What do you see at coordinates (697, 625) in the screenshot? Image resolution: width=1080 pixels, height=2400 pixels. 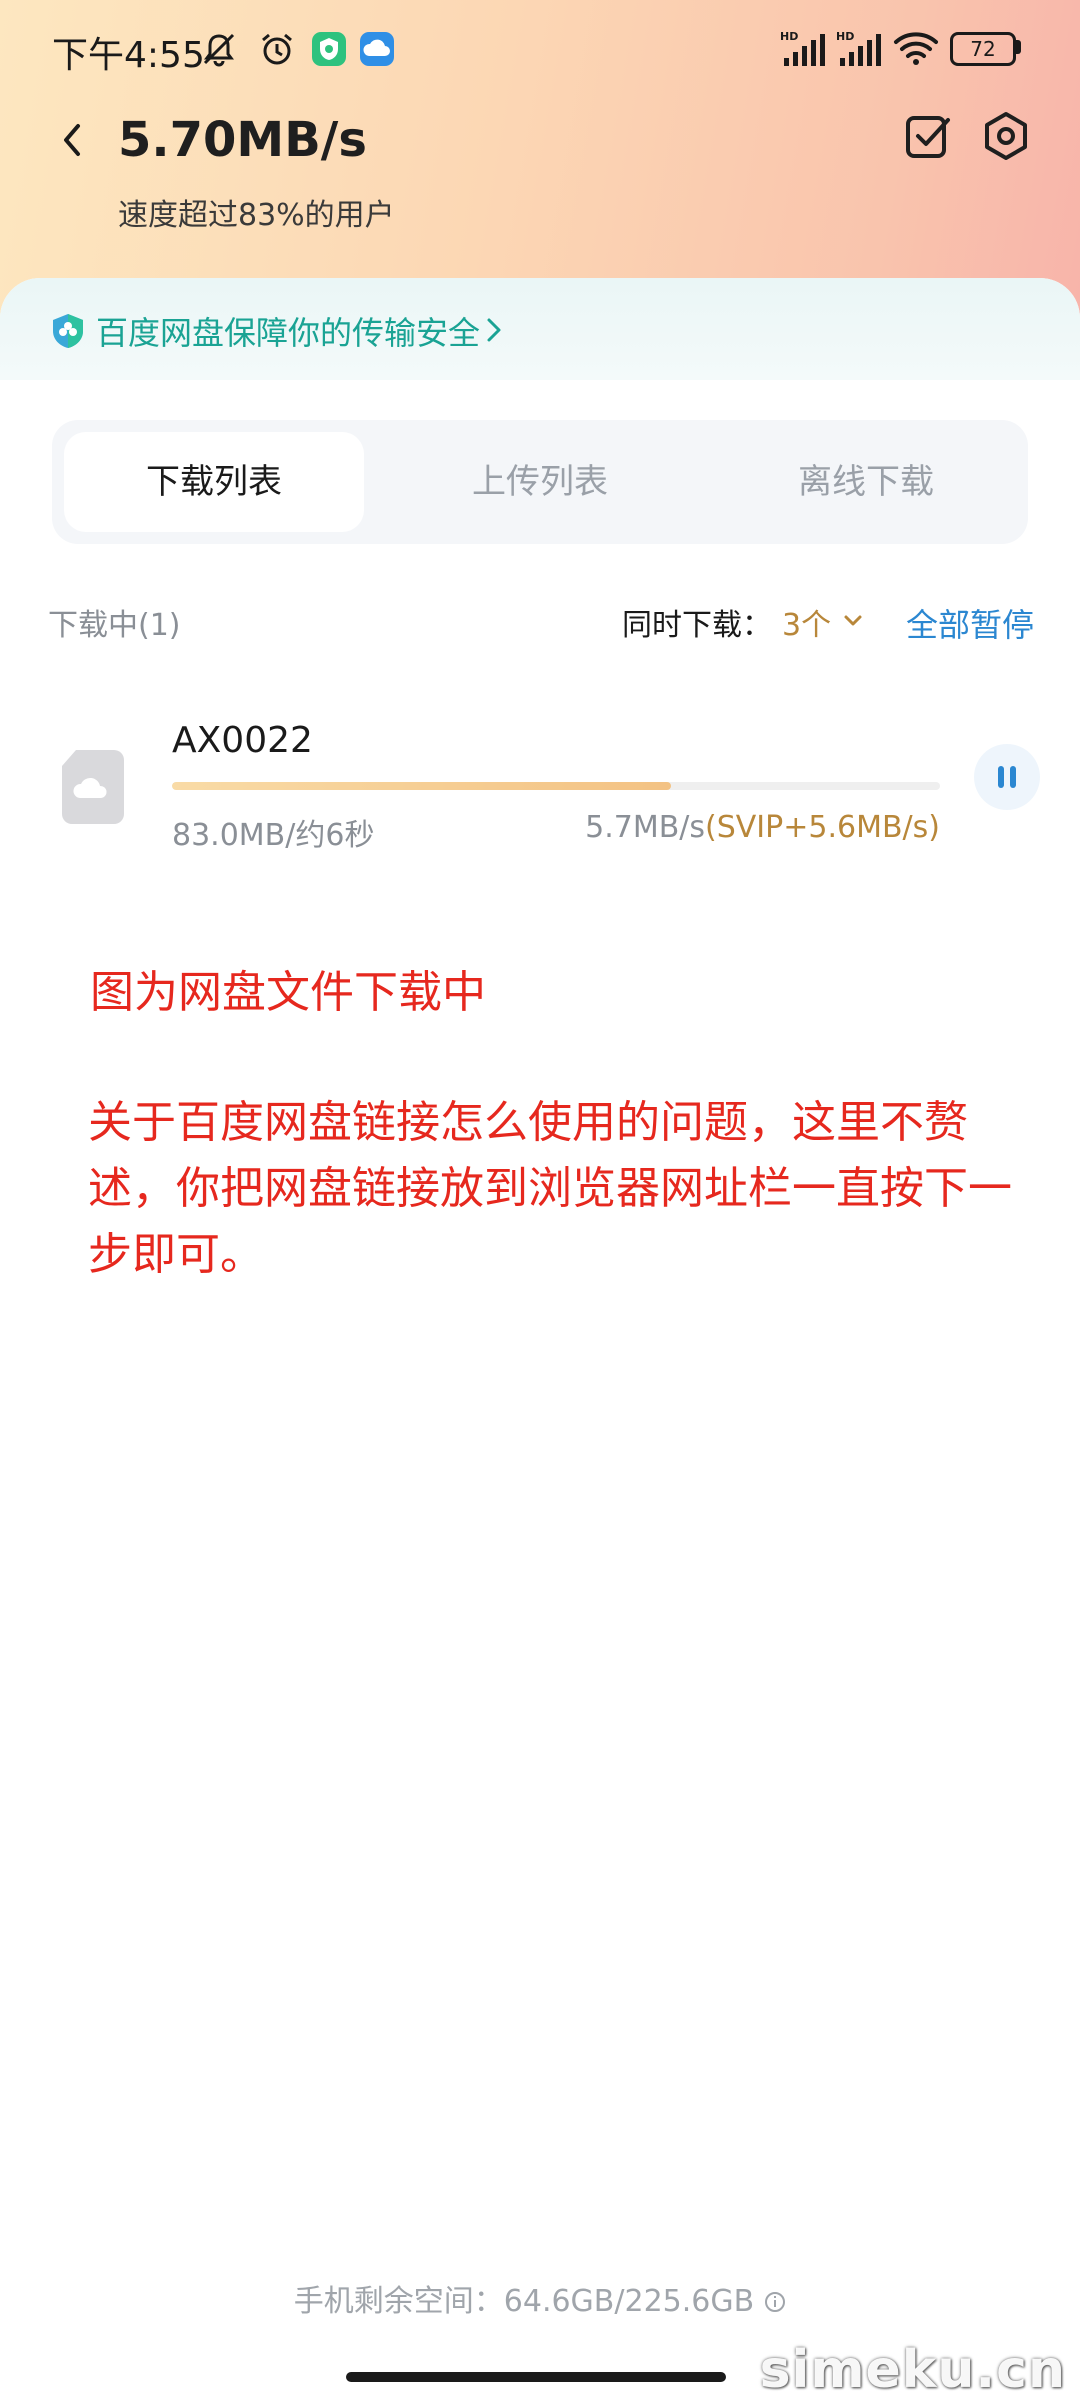 I see `concurrent-download-label: 同时下载：` at bounding box center [697, 625].